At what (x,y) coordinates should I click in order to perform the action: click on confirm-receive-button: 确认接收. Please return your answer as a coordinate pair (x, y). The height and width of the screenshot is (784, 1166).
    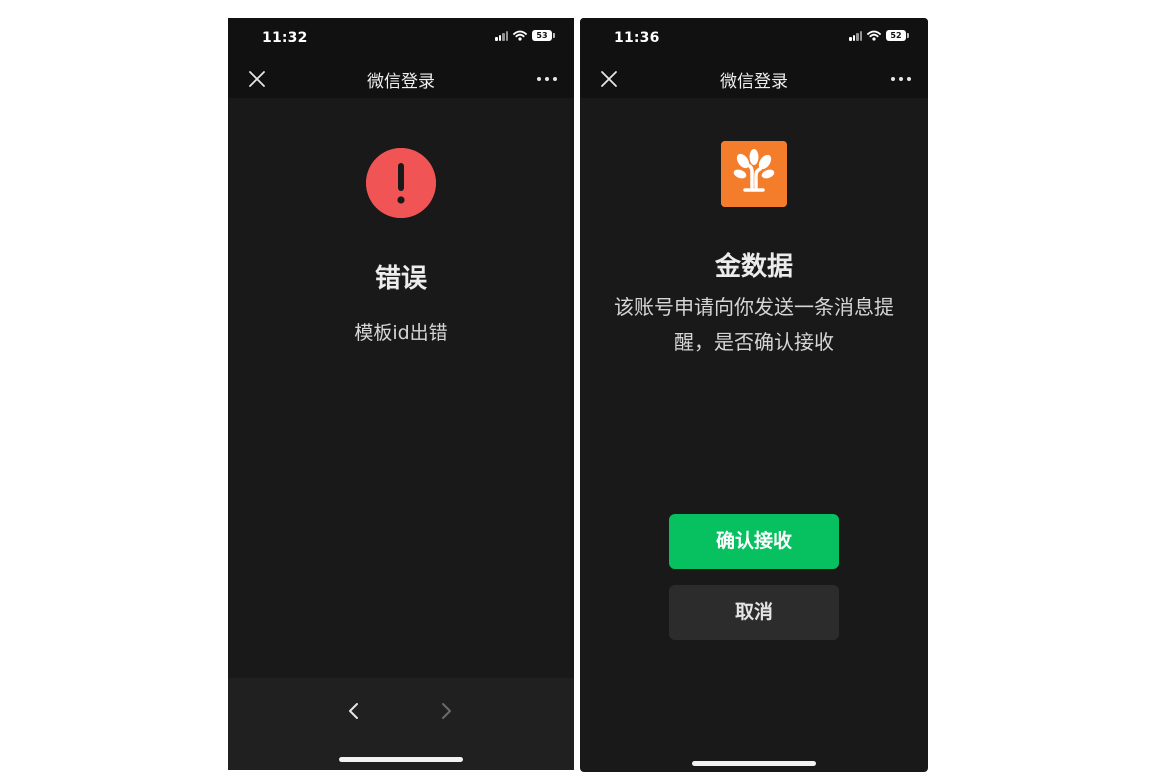
    Looking at the image, I should click on (754, 541).